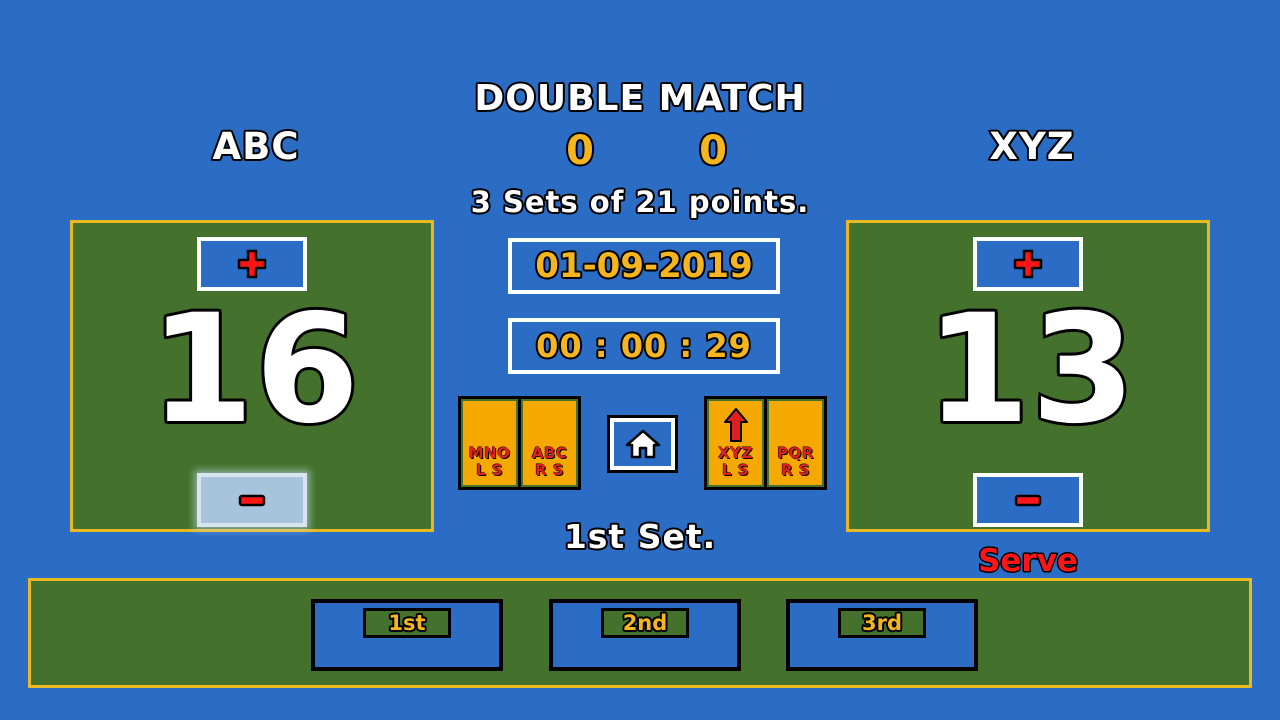  I want to click on timer-display: 00 : 00 : 29, so click(644, 346).